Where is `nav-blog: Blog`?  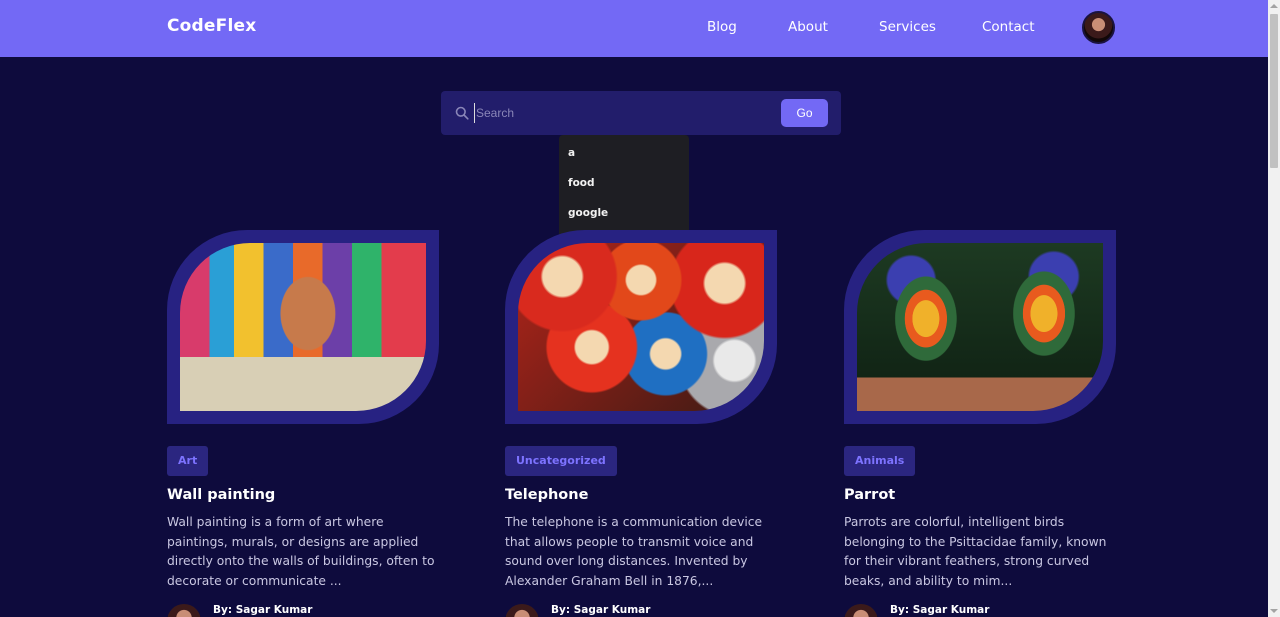
nav-blog: Blog is located at coordinates (722, 27).